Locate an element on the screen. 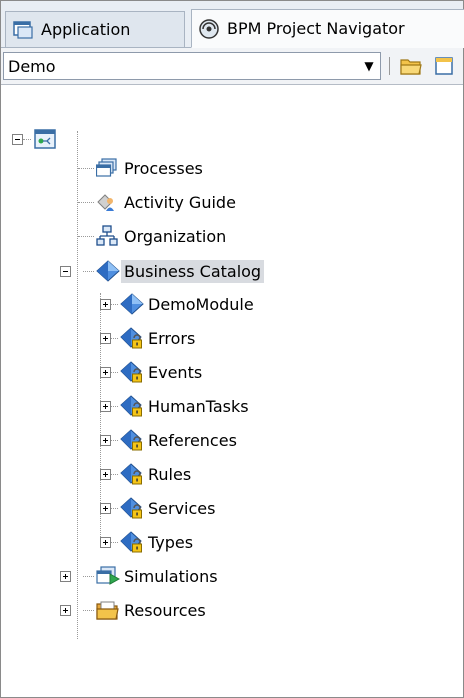 This screenshot has height=698, width=464. tree-item-references: References is located at coordinates (180, 440).